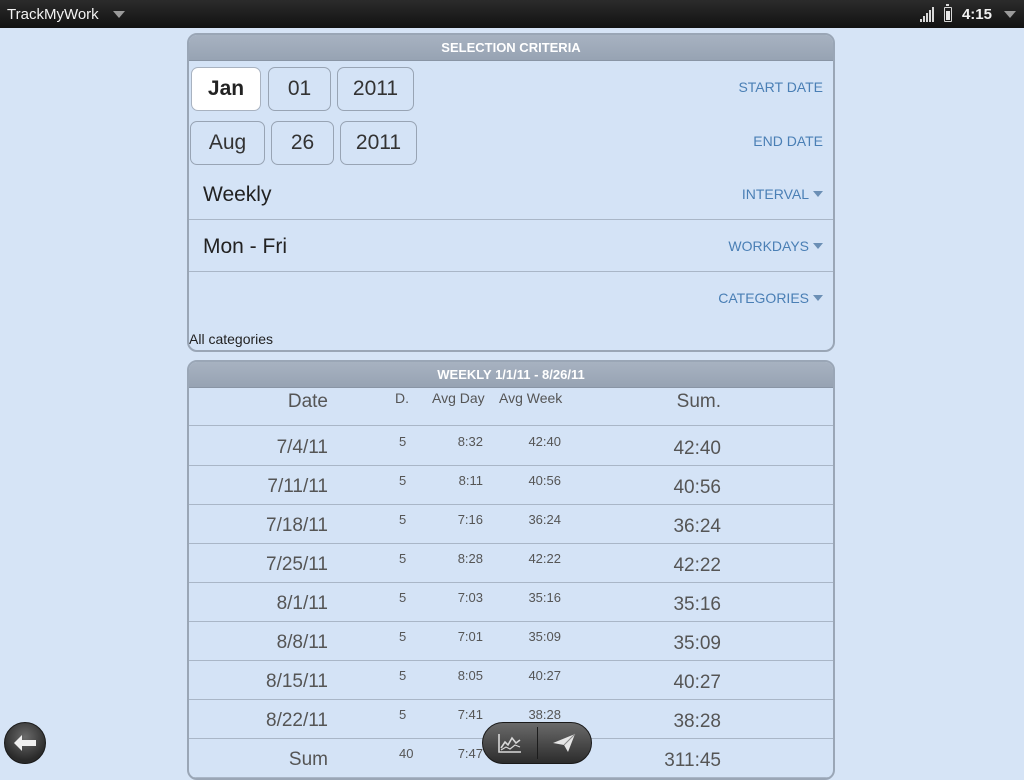 Image resolution: width=1024 pixels, height=780 pixels. I want to click on column-date: Date, so click(308, 402).